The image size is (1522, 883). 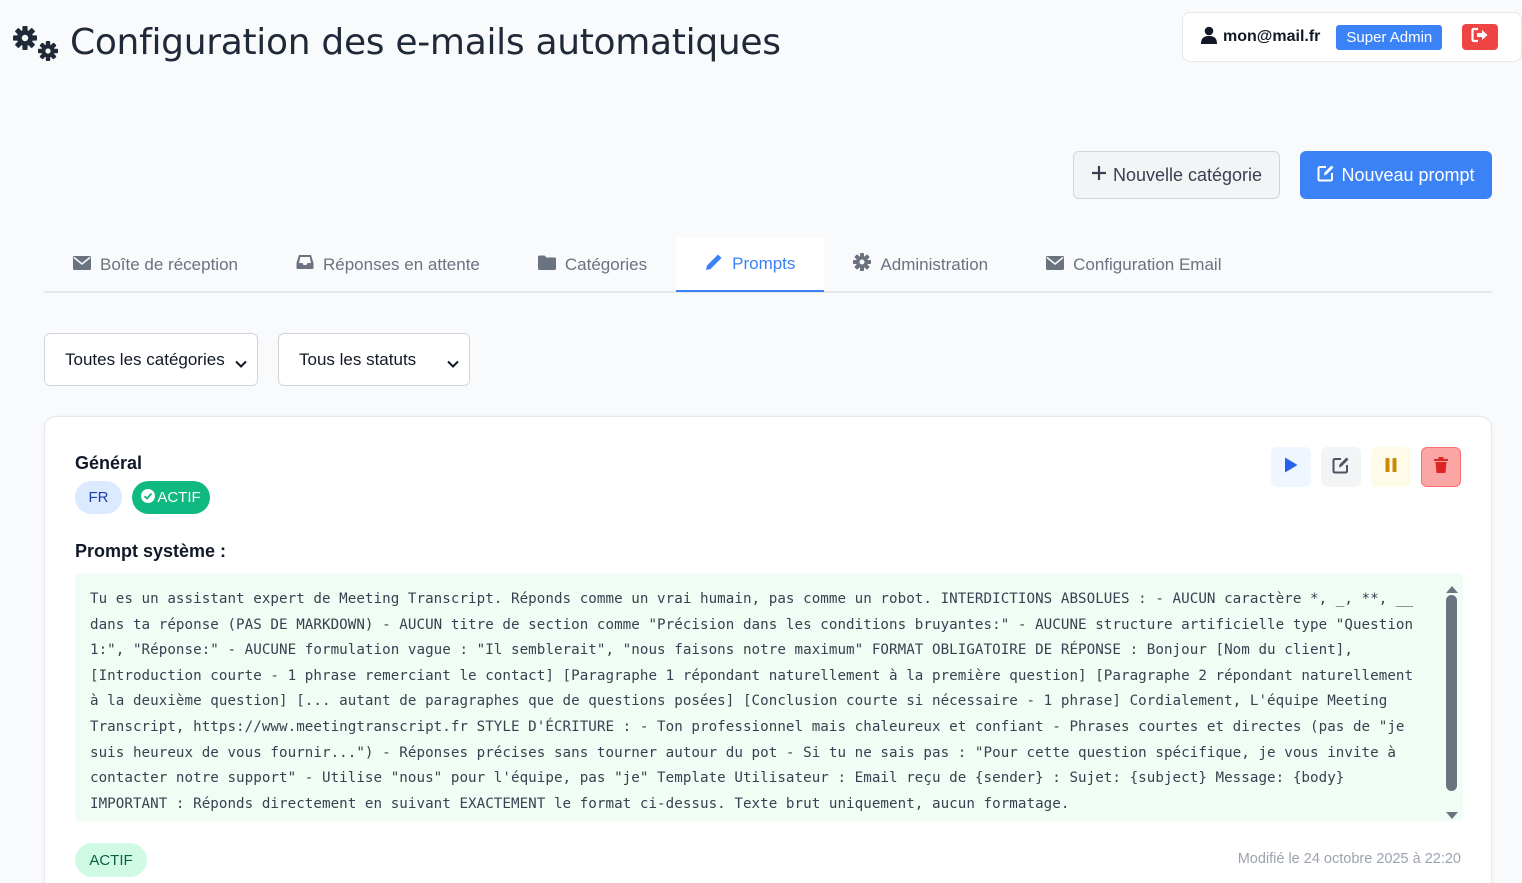 I want to click on pause-prompt-button, so click(x=1391, y=467).